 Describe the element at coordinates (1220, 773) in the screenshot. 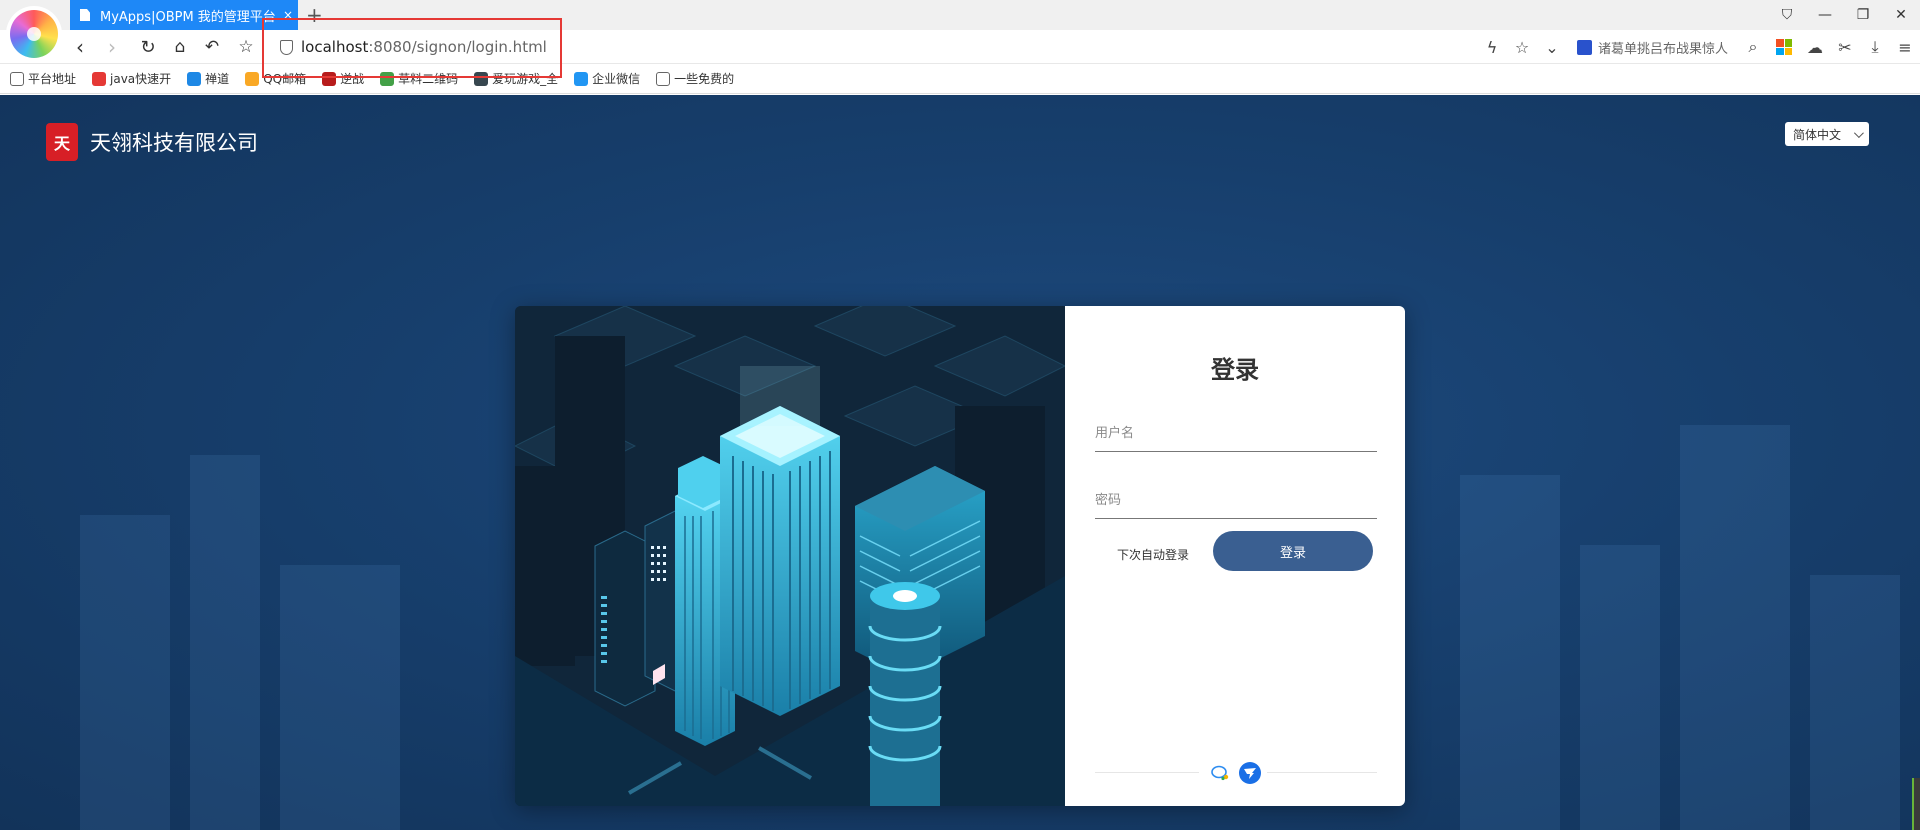

I see `wework-login-icon` at that location.